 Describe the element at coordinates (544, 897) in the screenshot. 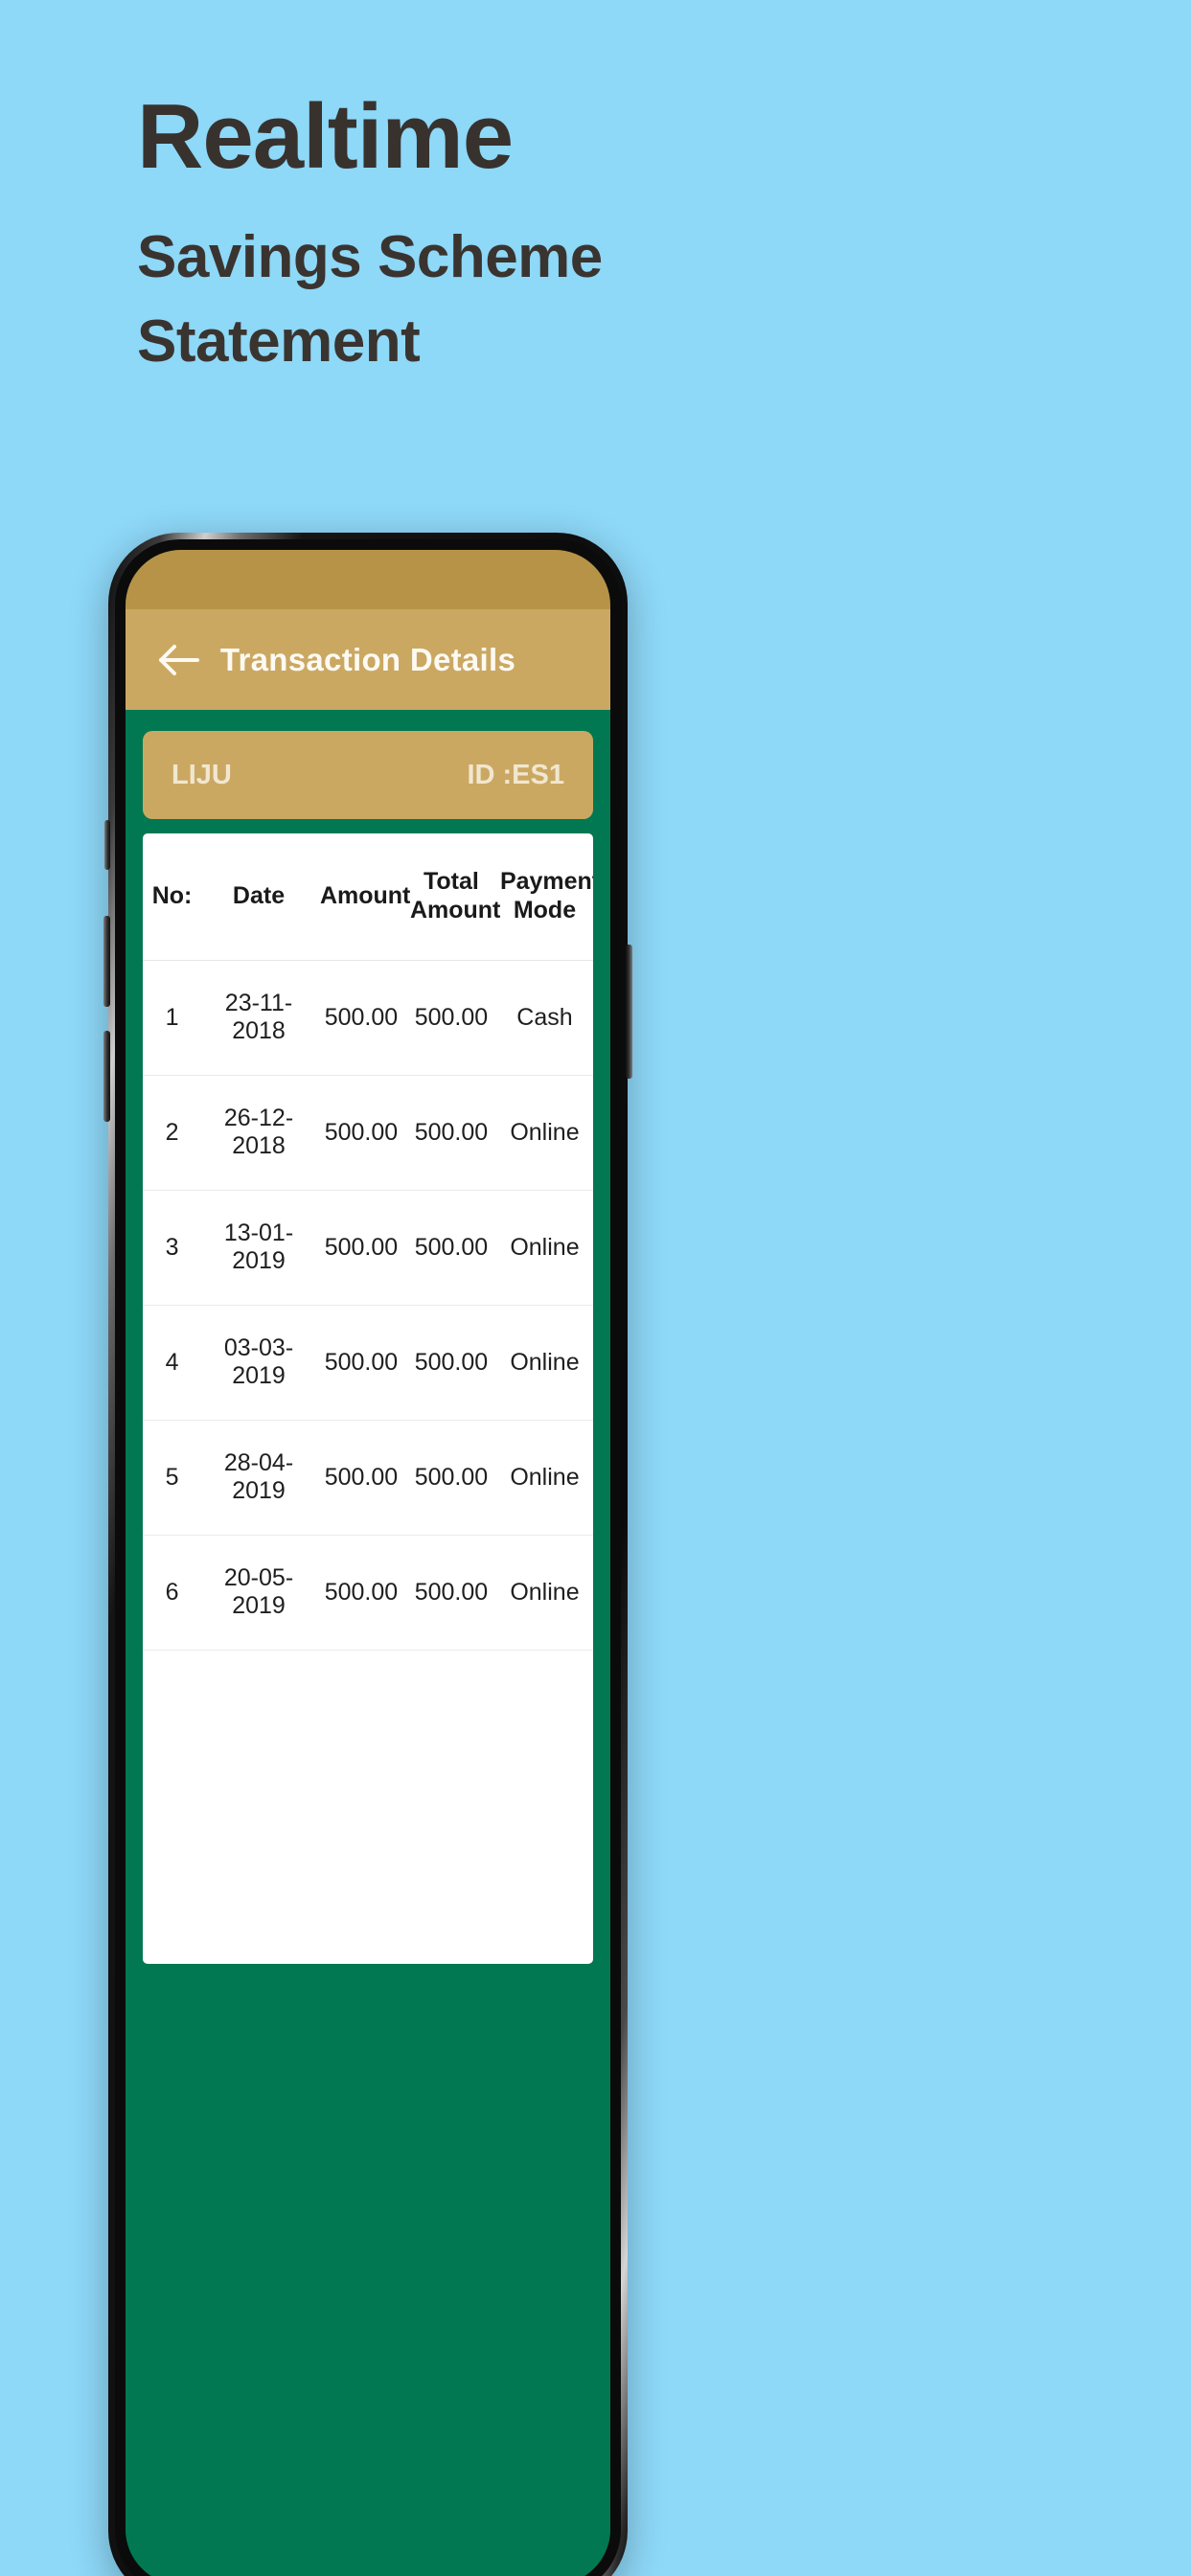

I see `column-header-payment: Payment Mode` at that location.